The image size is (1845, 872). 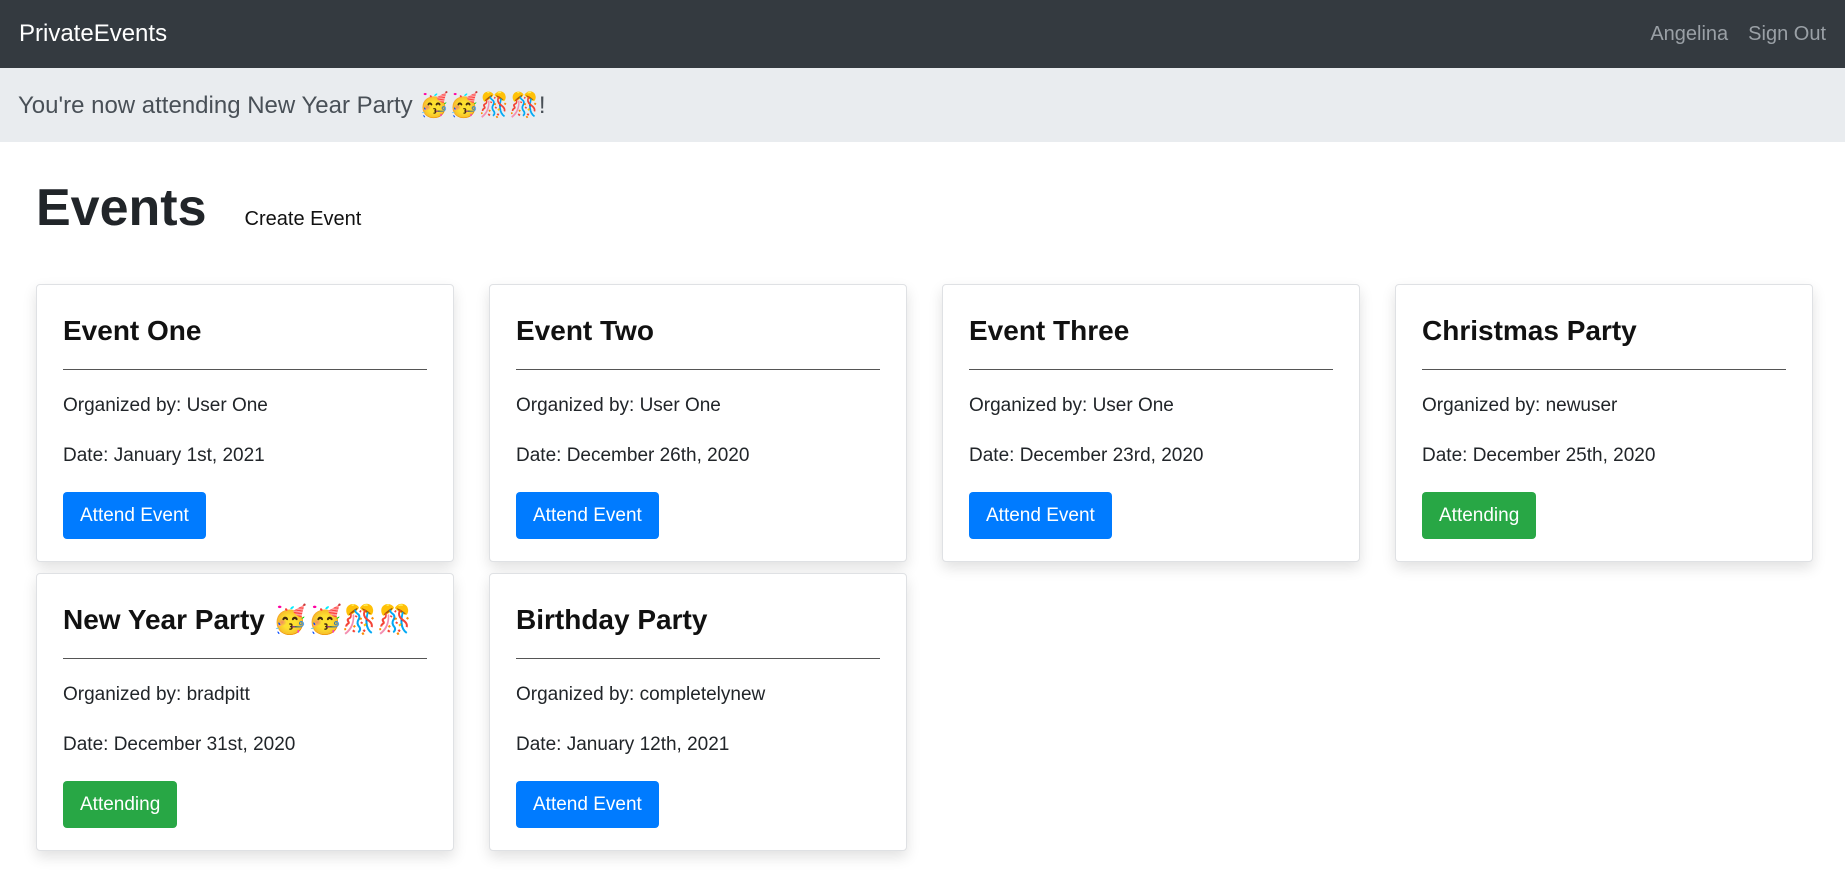 What do you see at coordinates (1689, 34) in the screenshot?
I see `user-profile-link: Angelina` at bounding box center [1689, 34].